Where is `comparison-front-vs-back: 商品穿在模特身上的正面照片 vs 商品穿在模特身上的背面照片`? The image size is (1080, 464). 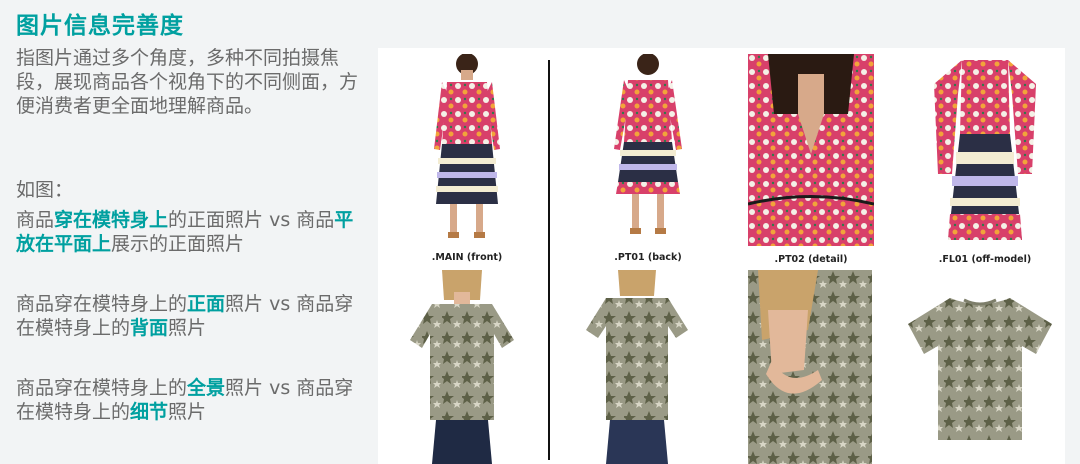
comparison-front-vs-back: 商品穿在模特身上的正面照片 vs 商品穿在模特身上的背面照片 is located at coordinates (185, 316).